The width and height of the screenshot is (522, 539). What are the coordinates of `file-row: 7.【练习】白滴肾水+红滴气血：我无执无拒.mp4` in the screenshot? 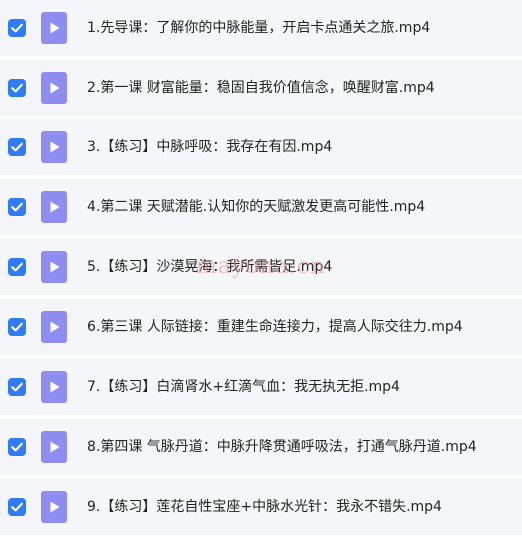 It's located at (261, 387).